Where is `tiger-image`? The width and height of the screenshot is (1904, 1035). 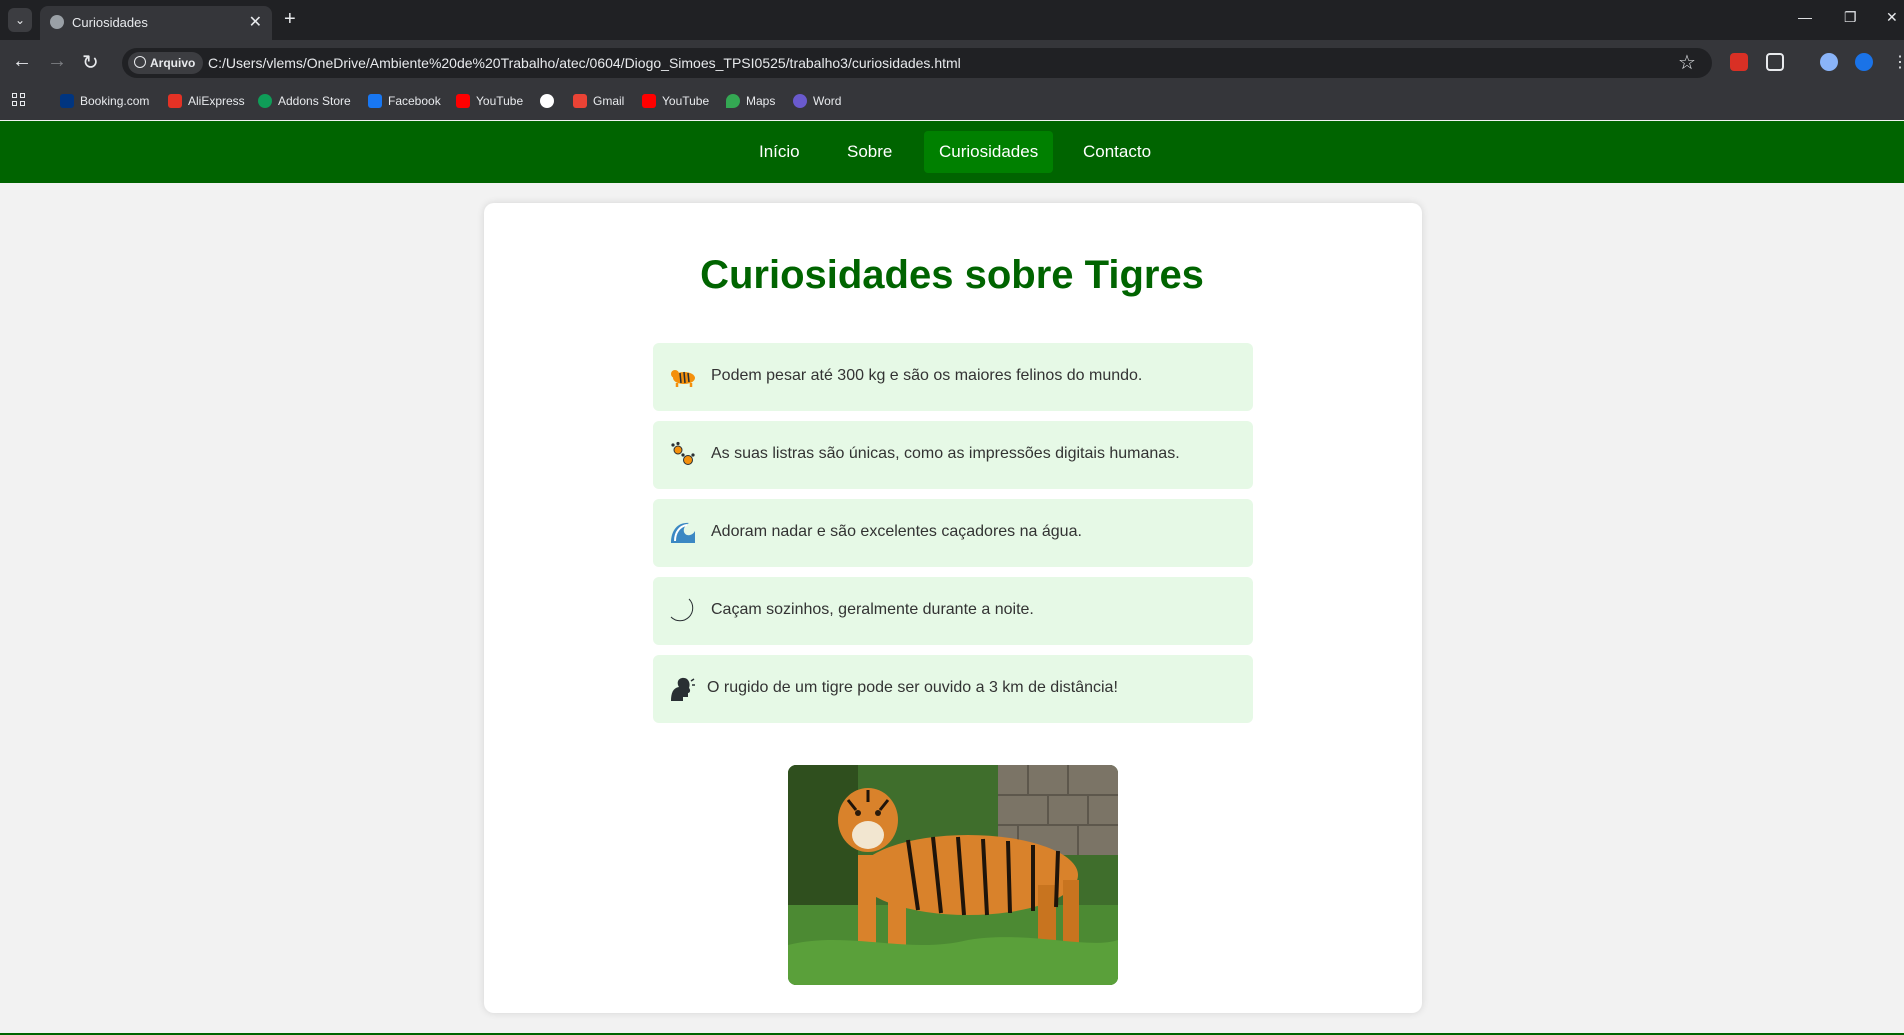
tiger-image is located at coordinates (953, 875).